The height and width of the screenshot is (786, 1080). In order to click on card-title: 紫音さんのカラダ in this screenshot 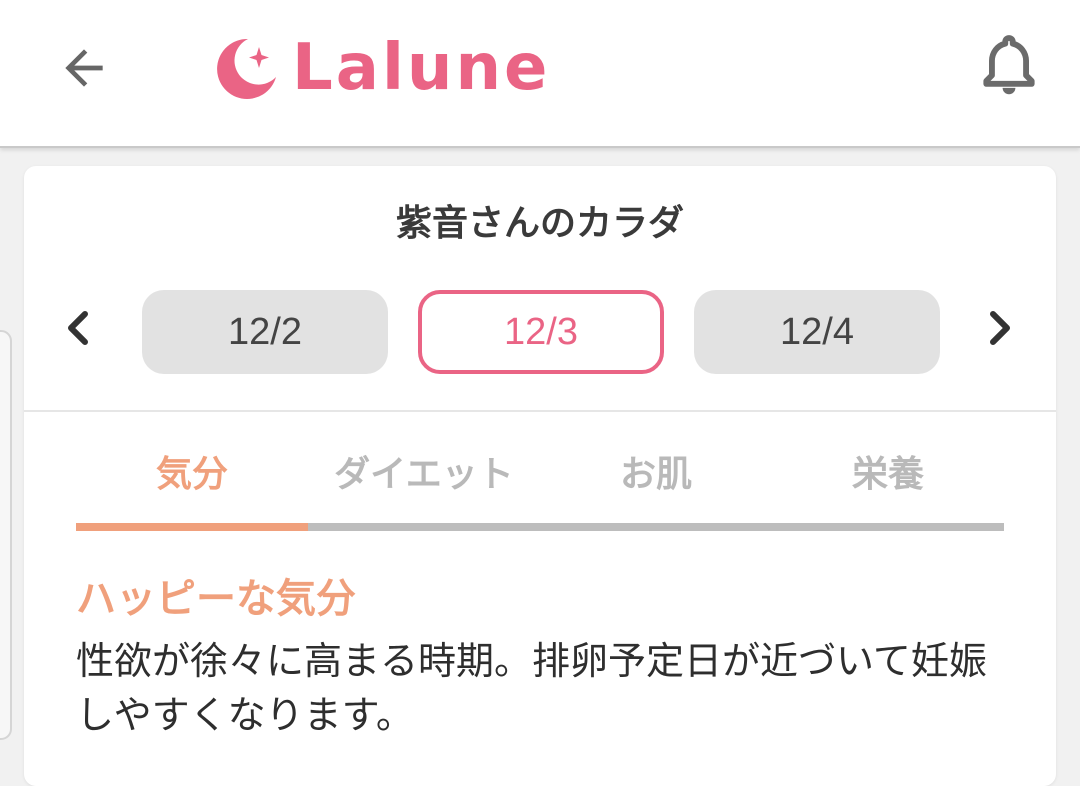, I will do `click(539, 223)`.